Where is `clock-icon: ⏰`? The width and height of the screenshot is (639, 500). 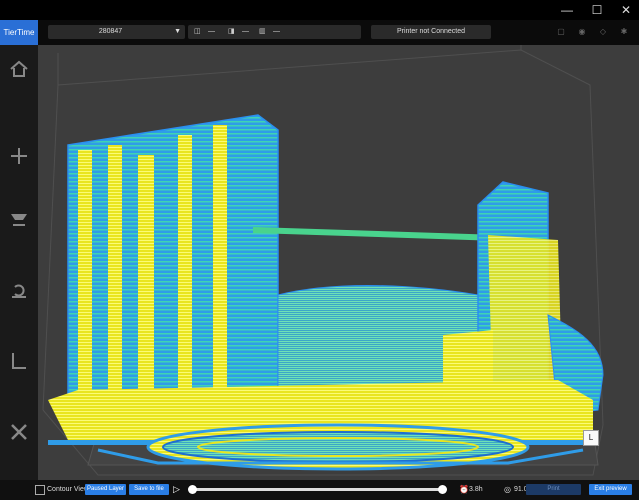 clock-icon: ⏰ is located at coordinates (464, 489).